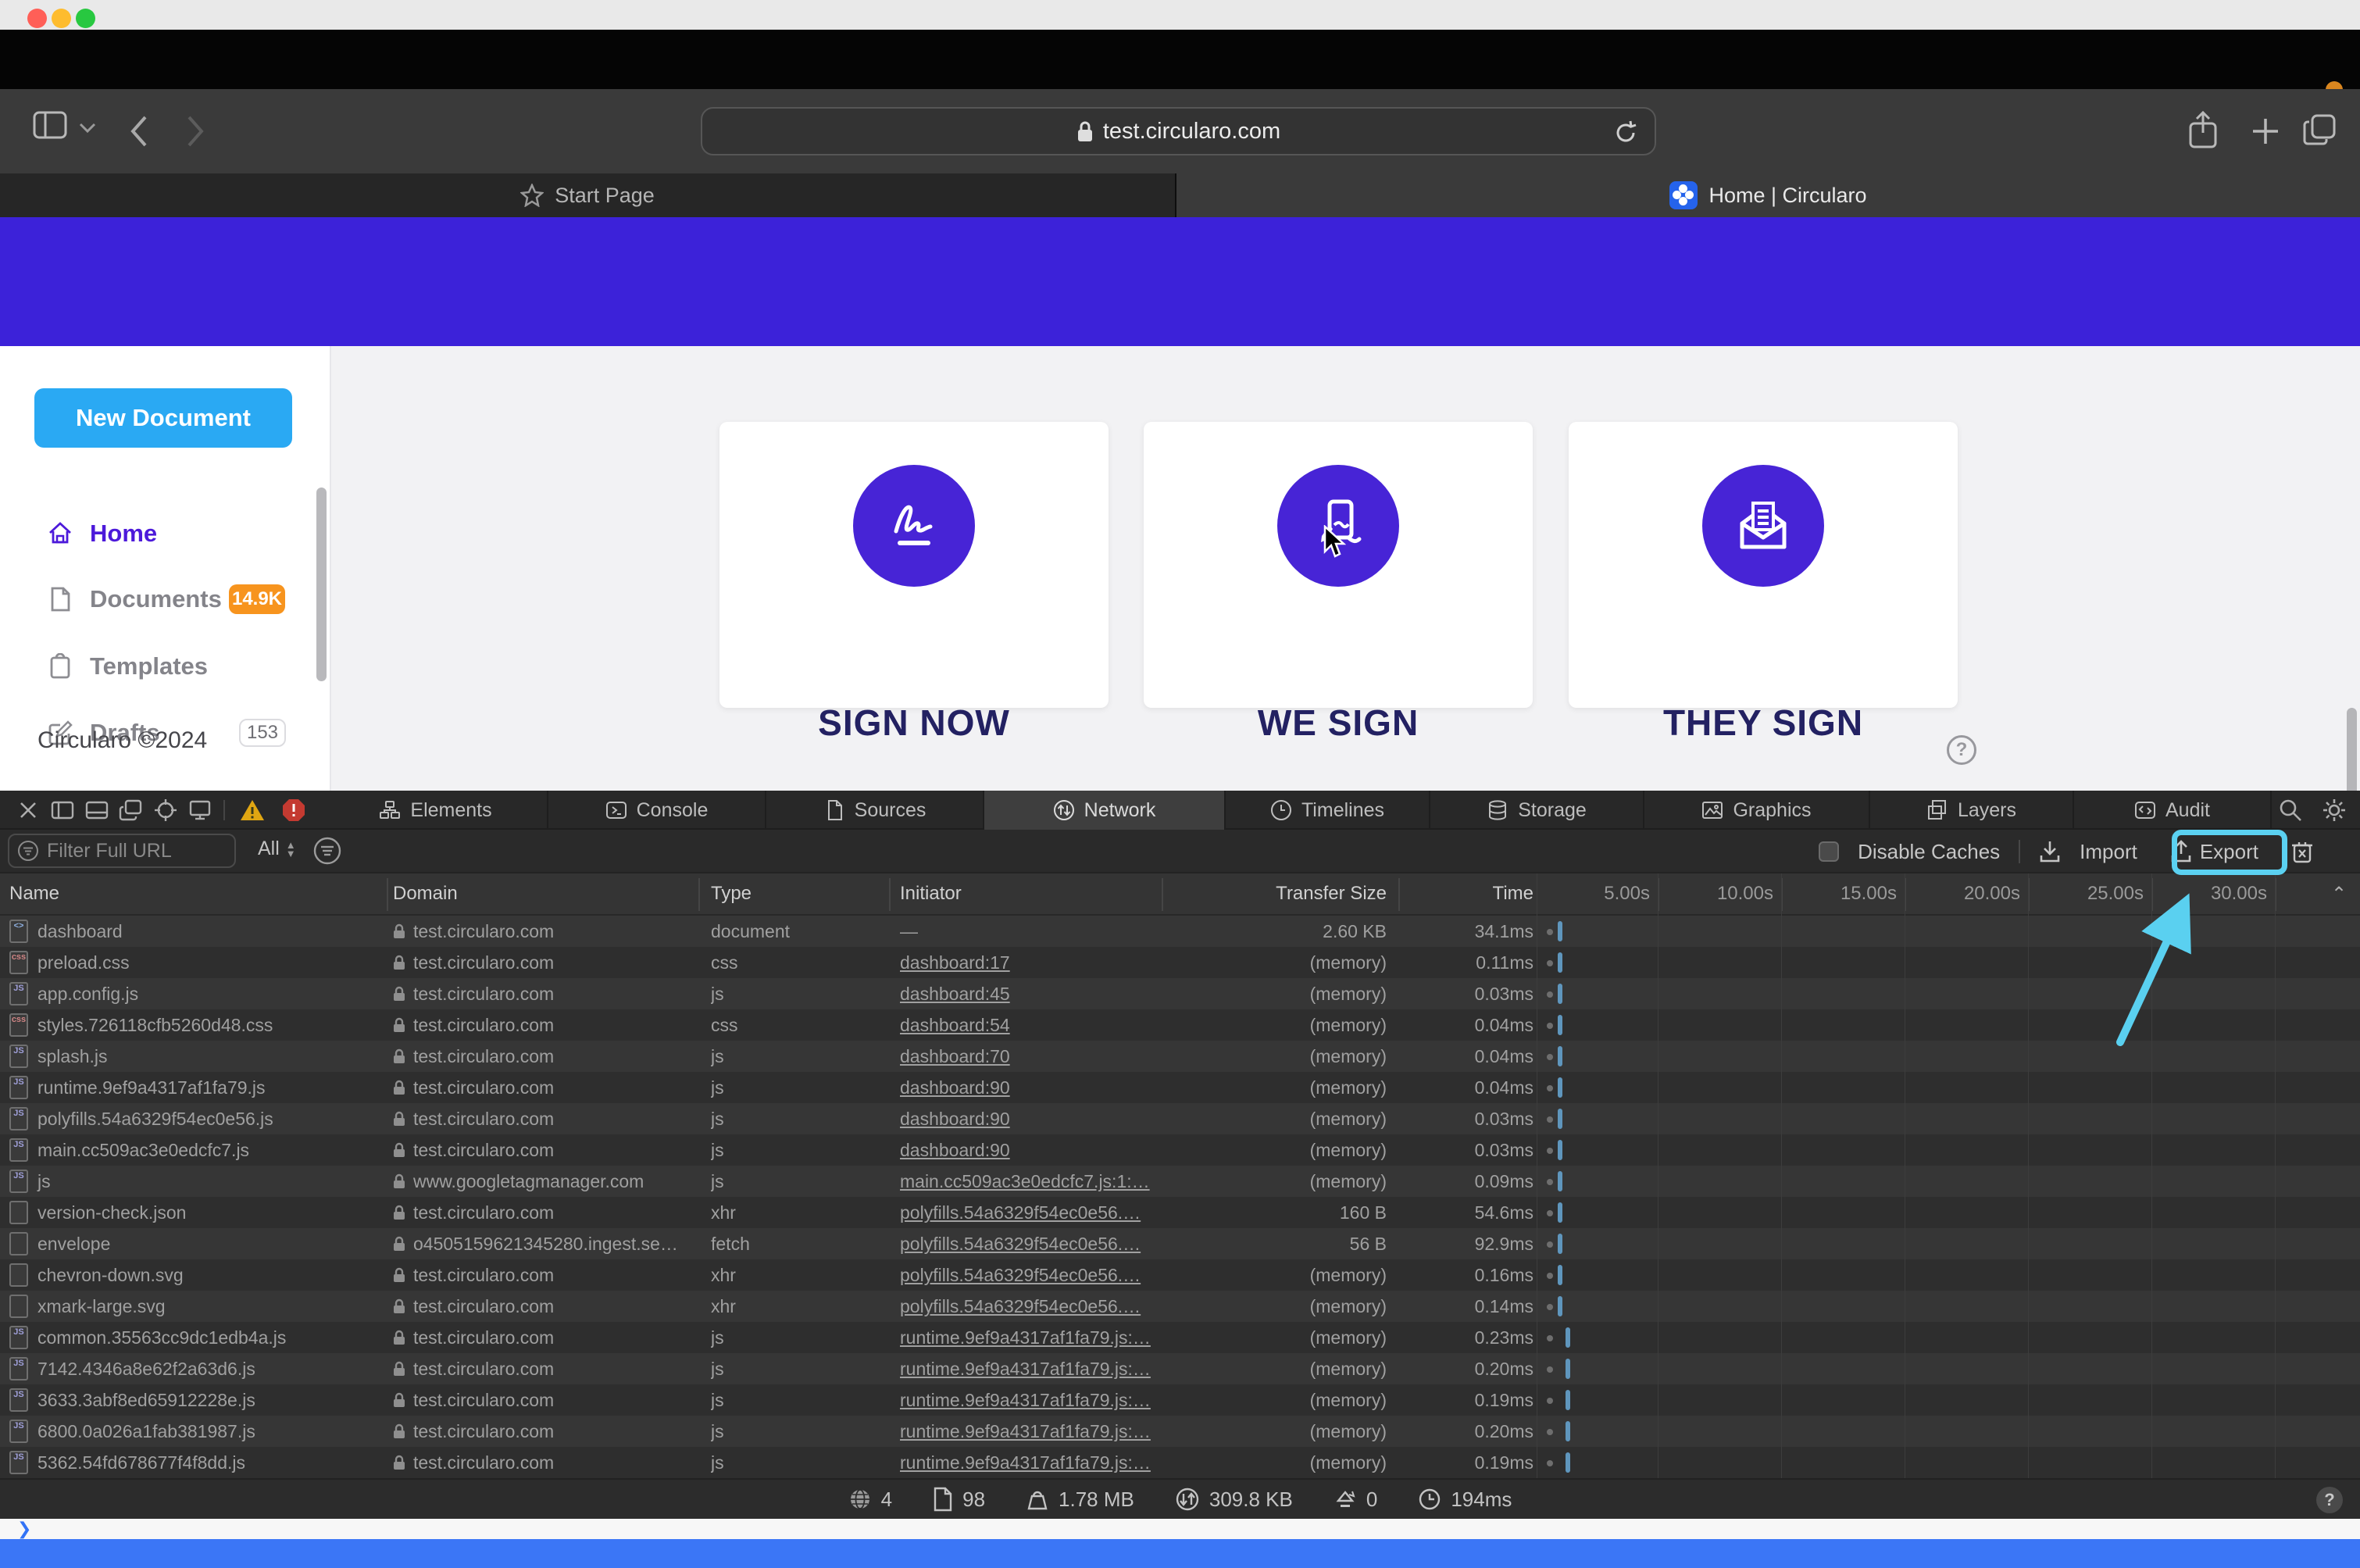 Image resolution: width=2360 pixels, height=1568 pixels. Describe the element at coordinates (199, 810) in the screenshot. I see `device-settings-icon` at that location.